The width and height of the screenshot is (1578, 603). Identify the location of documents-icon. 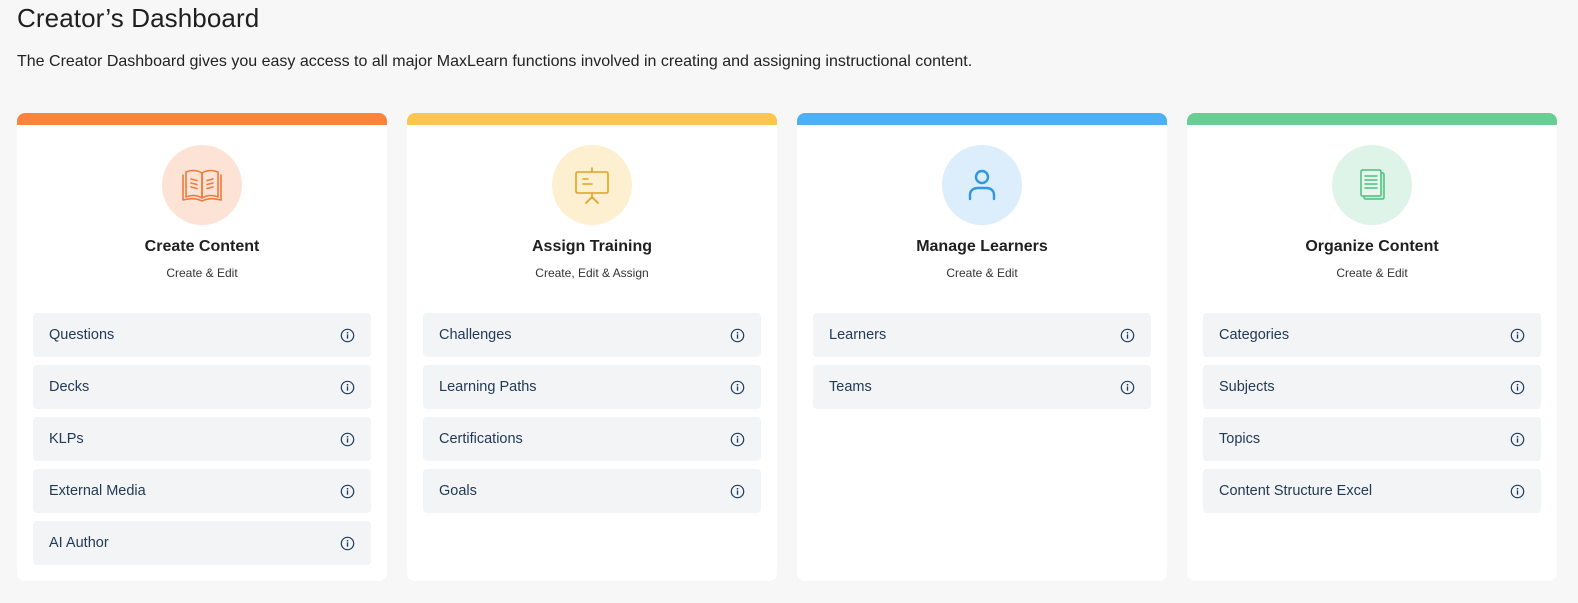
(1372, 185).